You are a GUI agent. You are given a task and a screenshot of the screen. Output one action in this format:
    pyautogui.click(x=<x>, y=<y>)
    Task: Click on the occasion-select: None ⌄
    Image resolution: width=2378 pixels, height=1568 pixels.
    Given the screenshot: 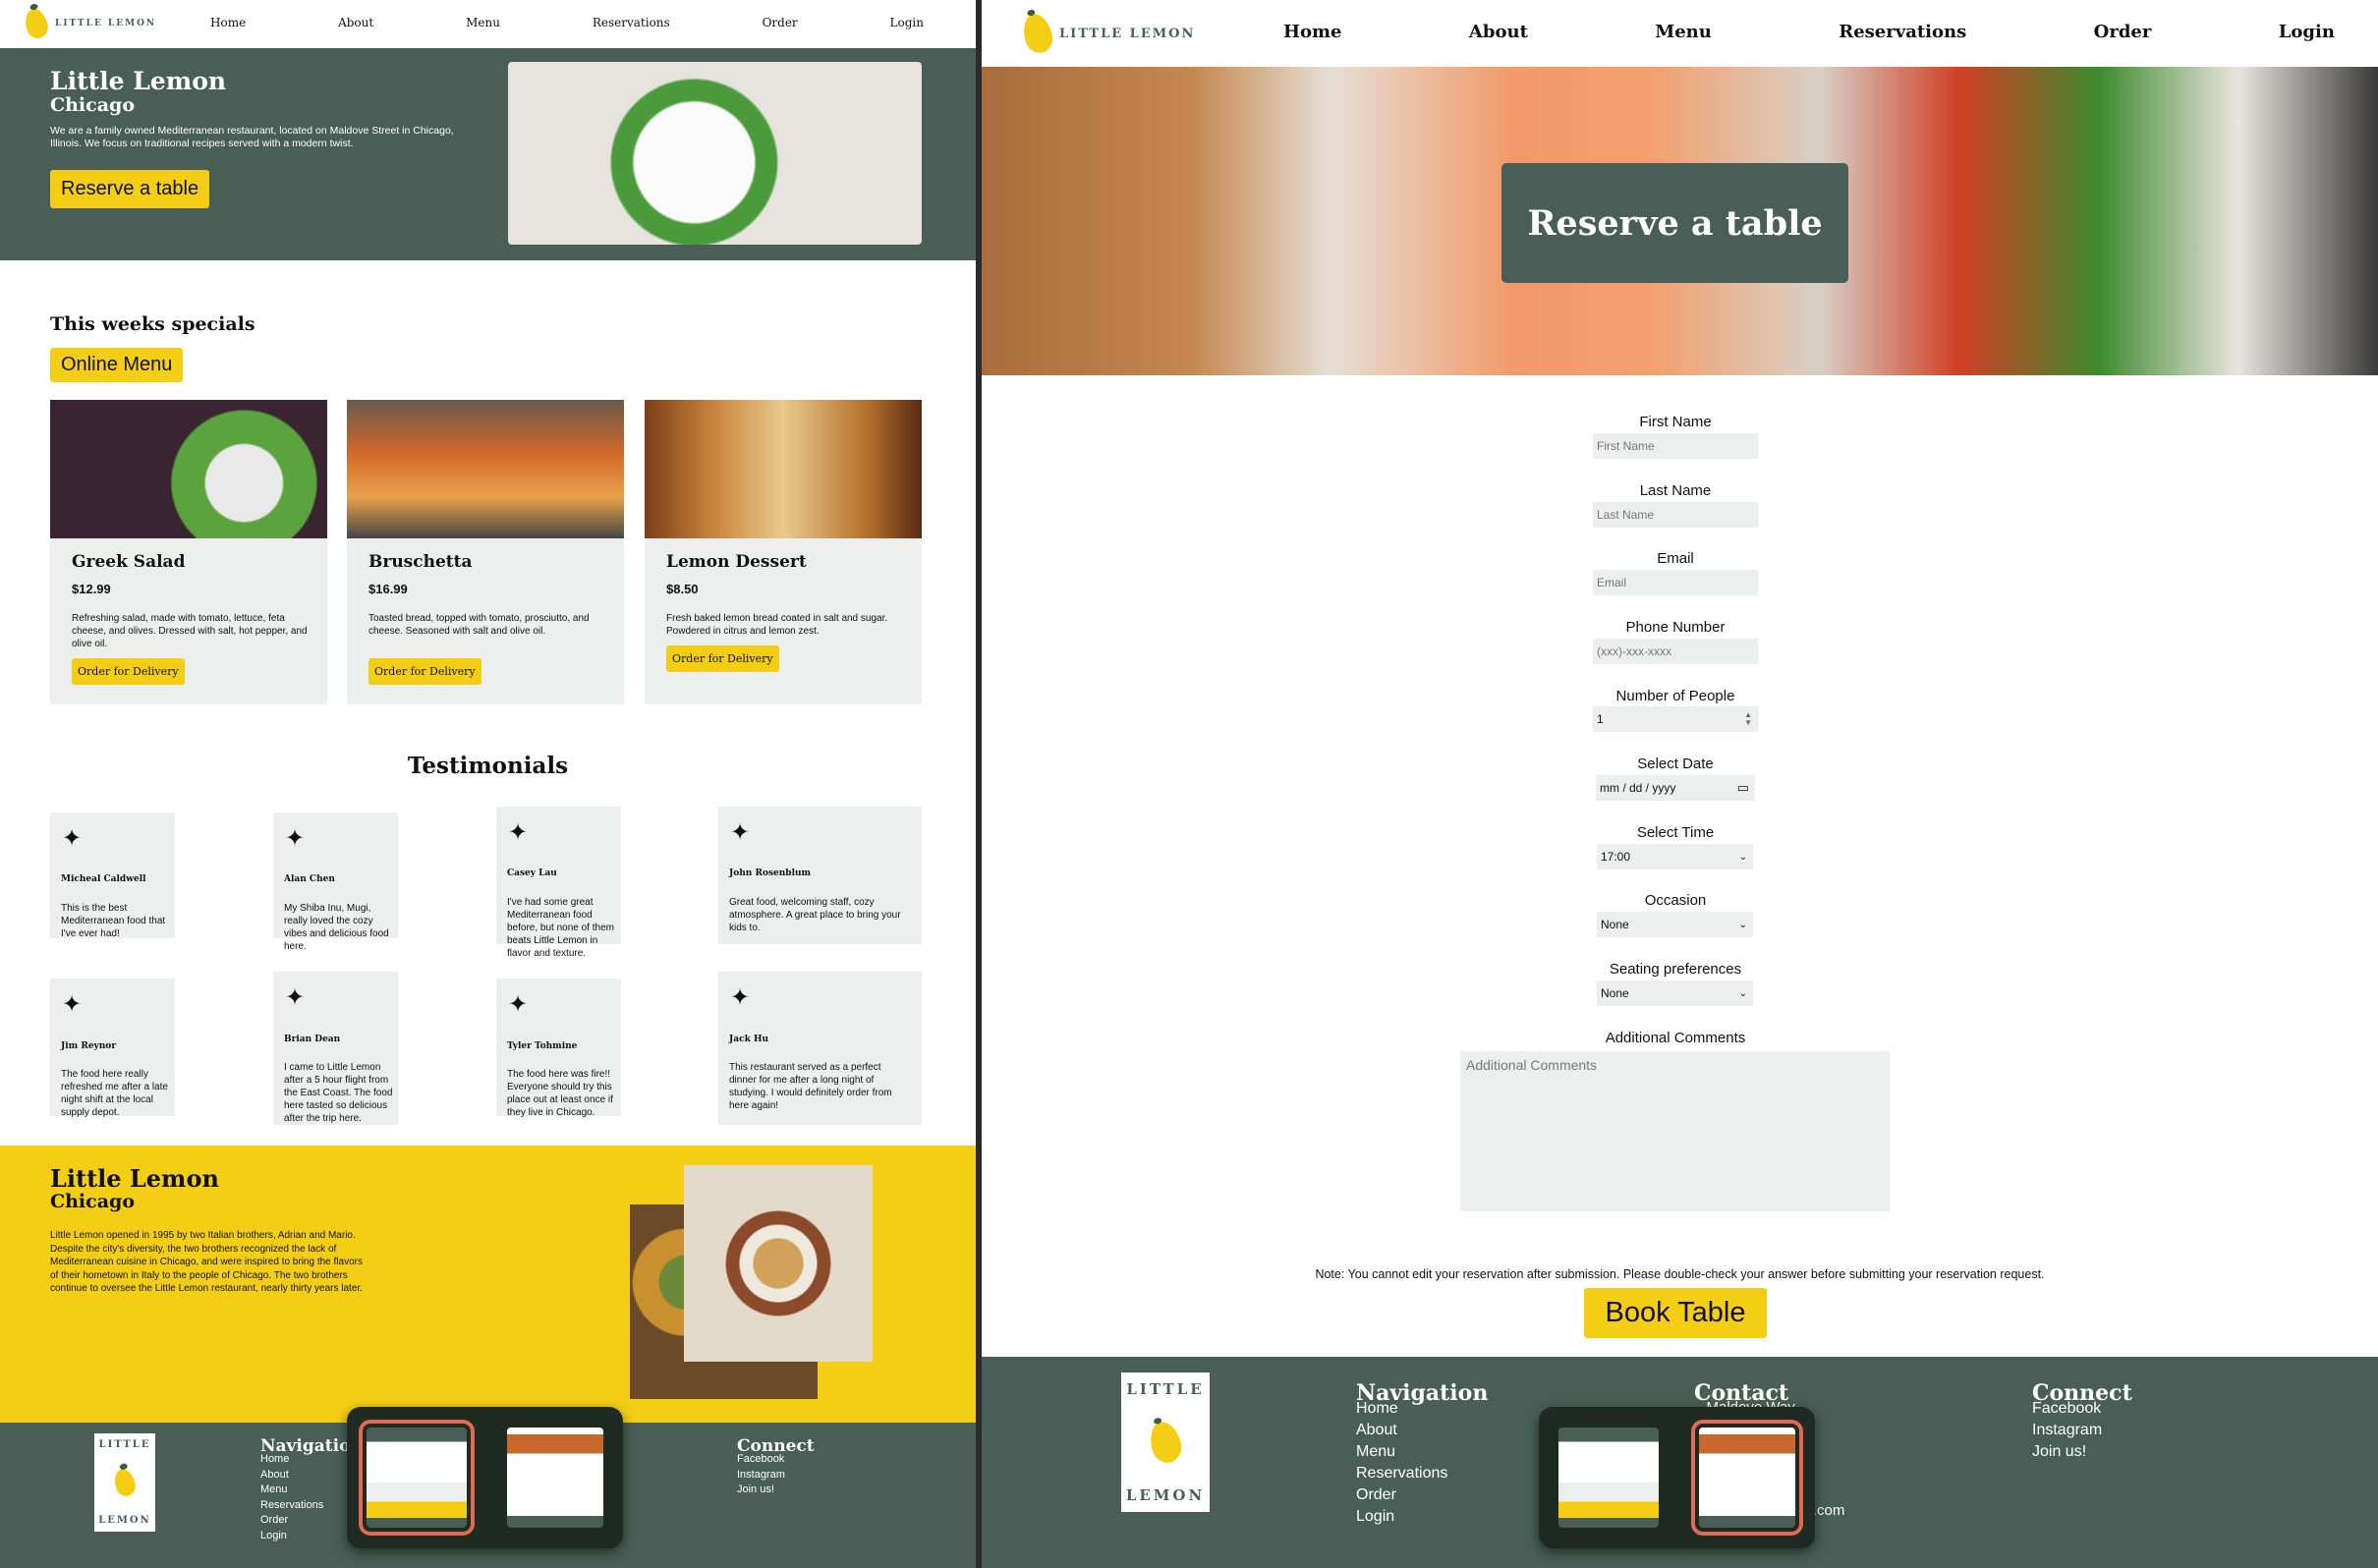 What is the action you would take?
    pyautogui.click(x=1675, y=924)
    